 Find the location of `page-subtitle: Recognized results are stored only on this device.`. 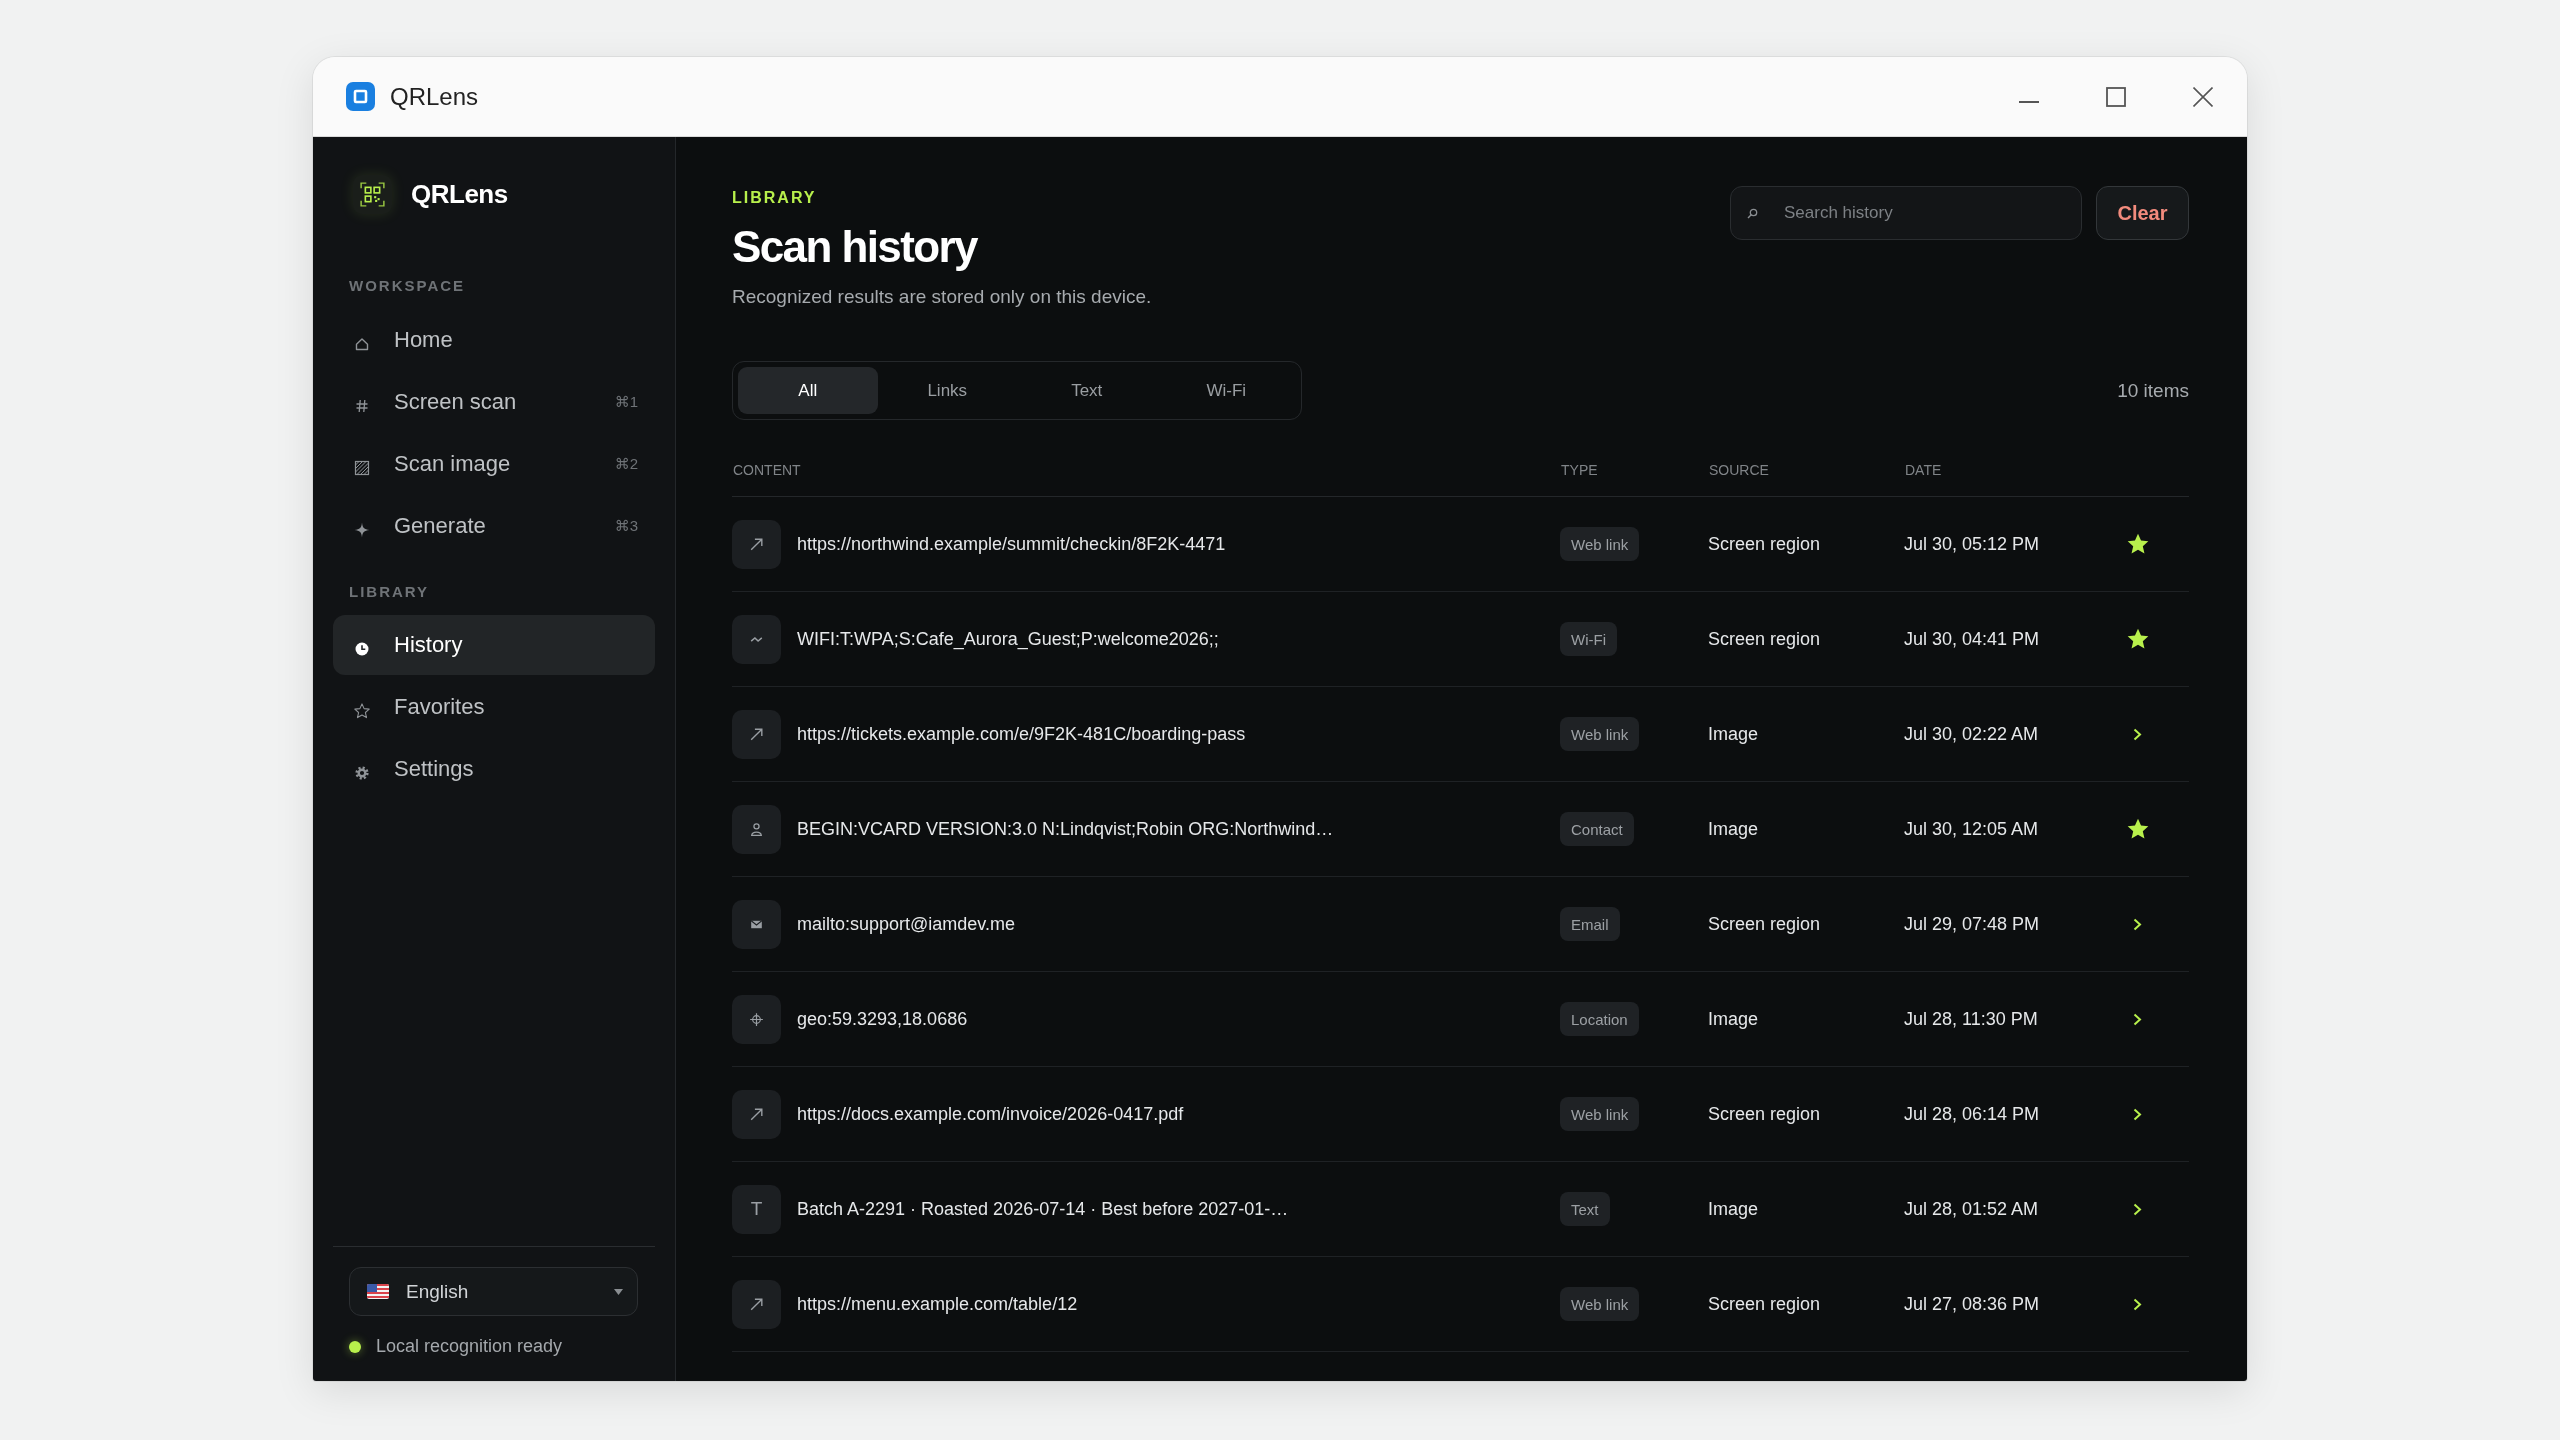

page-subtitle: Recognized results are stored only on this device. is located at coordinates (942, 297).